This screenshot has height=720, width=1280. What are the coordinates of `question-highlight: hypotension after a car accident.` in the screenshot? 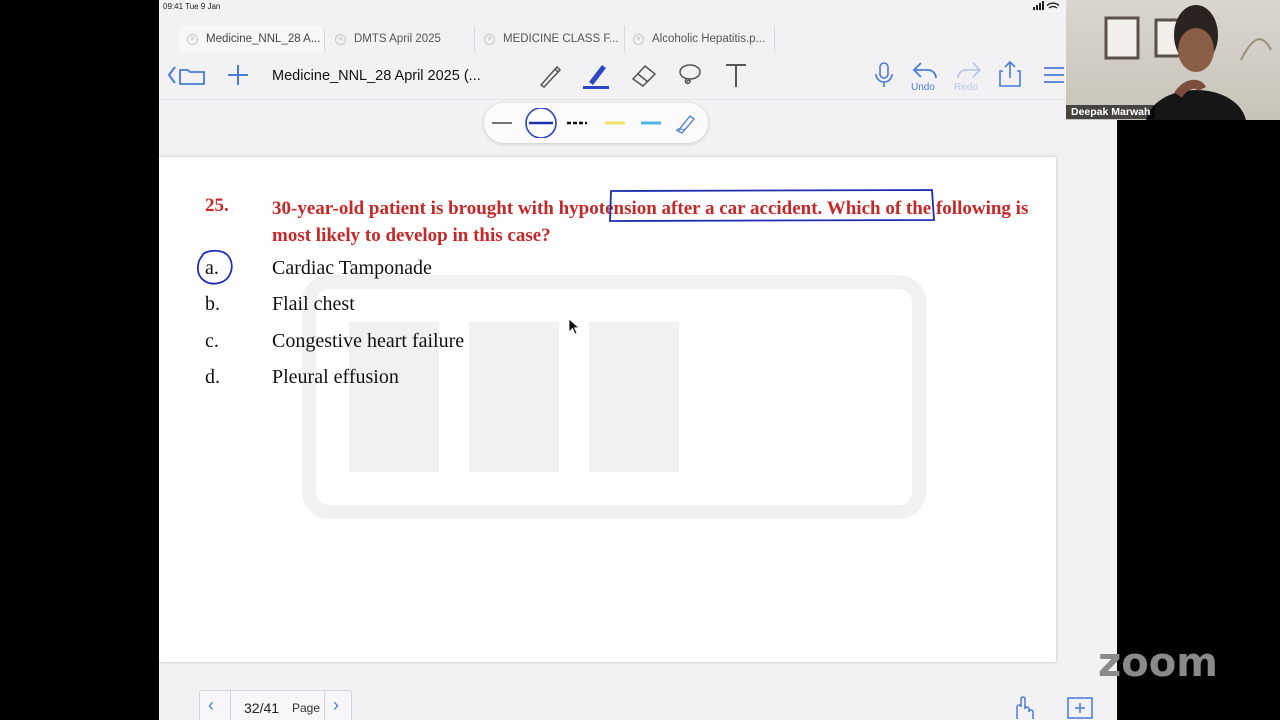 It's located at (690, 208).